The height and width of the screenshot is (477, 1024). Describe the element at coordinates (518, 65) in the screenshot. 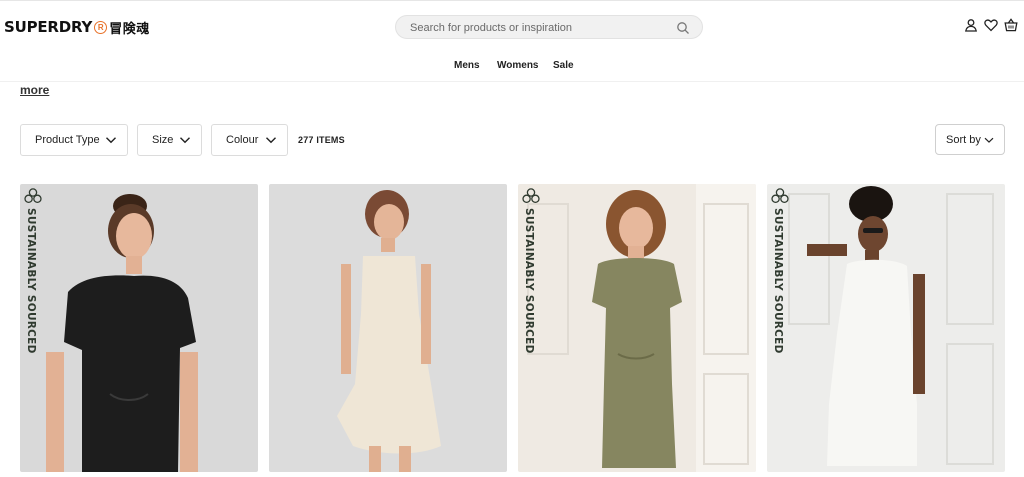

I see `nav-item-womens: Womens` at that location.